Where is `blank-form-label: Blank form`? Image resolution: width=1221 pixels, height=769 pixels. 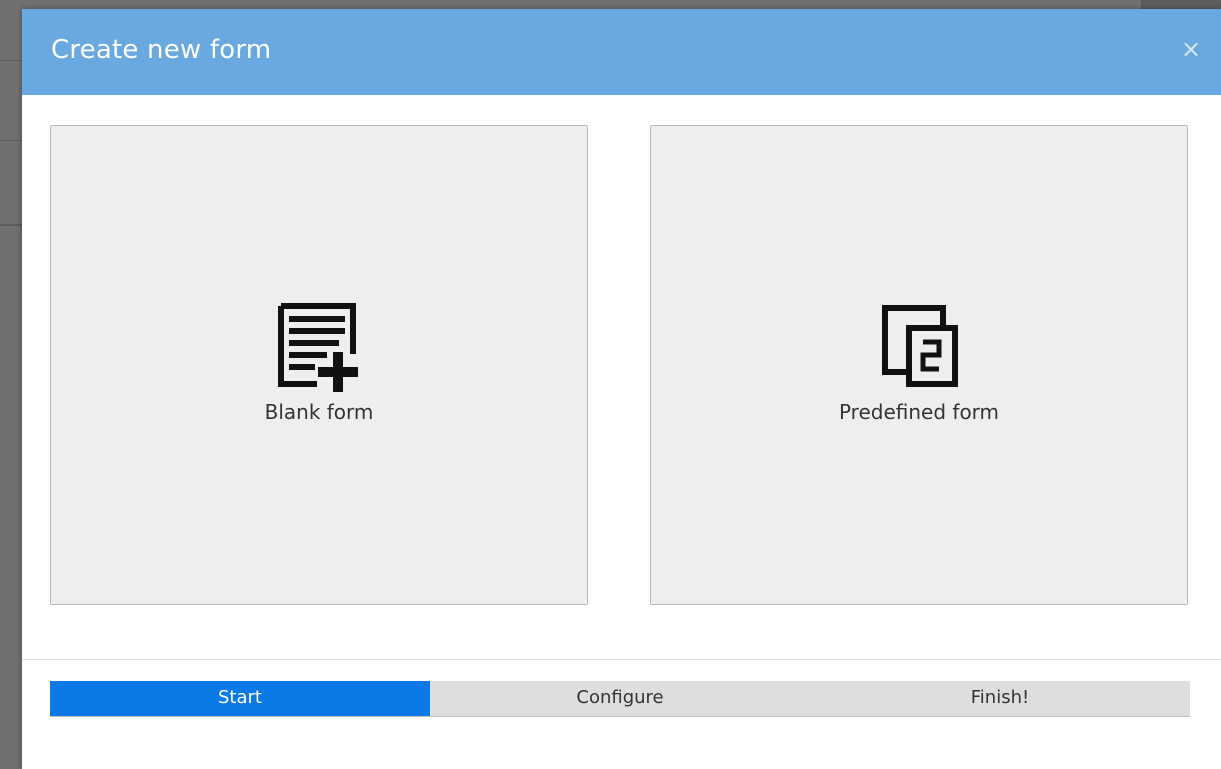 blank-form-label: Blank form is located at coordinates (319, 412).